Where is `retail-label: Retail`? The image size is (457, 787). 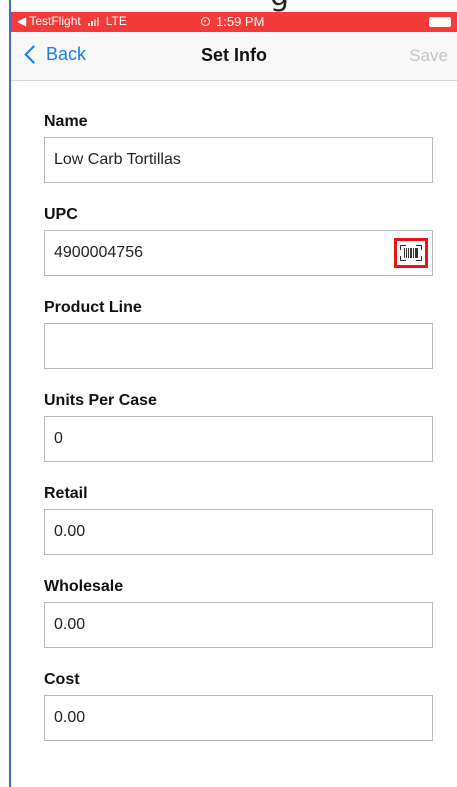 retail-label: Retail is located at coordinates (66, 493).